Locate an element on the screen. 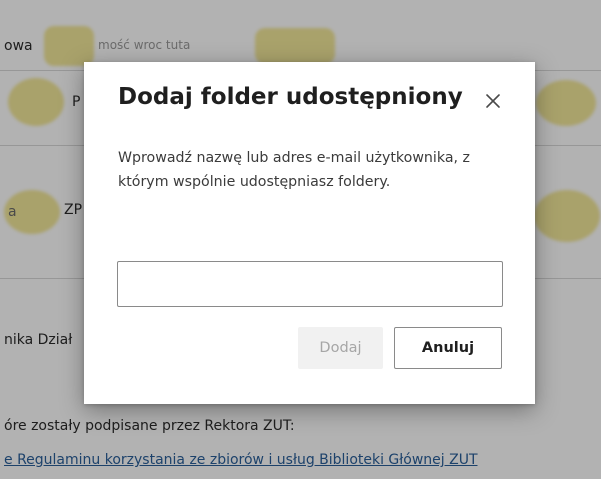 The image size is (601, 479). close-button is located at coordinates (493, 101).